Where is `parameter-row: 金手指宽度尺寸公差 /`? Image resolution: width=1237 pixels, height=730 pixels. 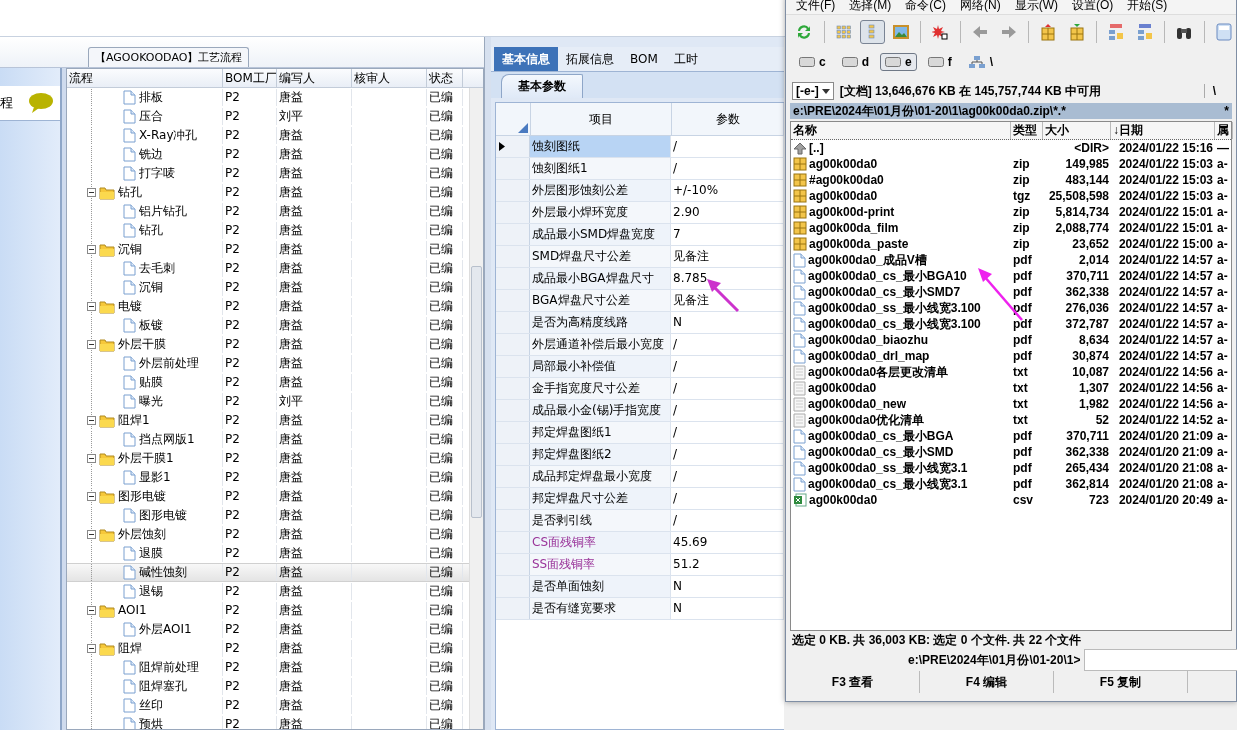 parameter-row: 金手指宽度尺寸公差 / is located at coordinates (640, 389).